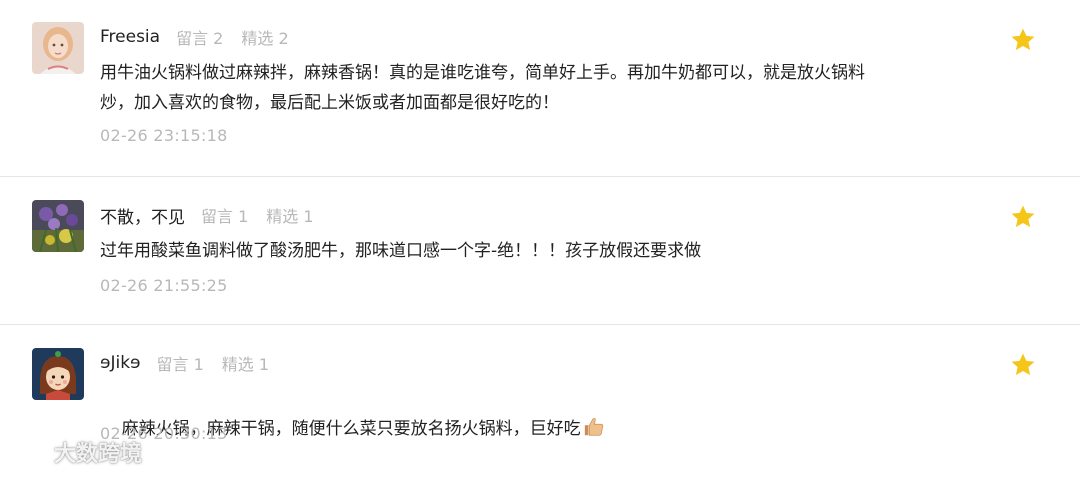 The width and height of the screenshot is (1080, 478). What do you see at coordinates (164, 135) in the screenshot?
I see `comment-time: 02-26 23:15:18` at bounding box center [164, 135].